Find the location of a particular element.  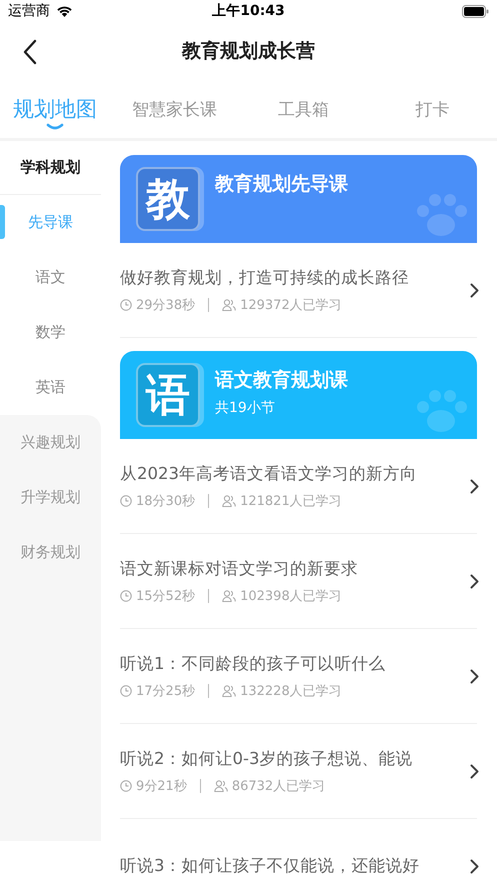

back-icon is located at coordinates (30, 52).